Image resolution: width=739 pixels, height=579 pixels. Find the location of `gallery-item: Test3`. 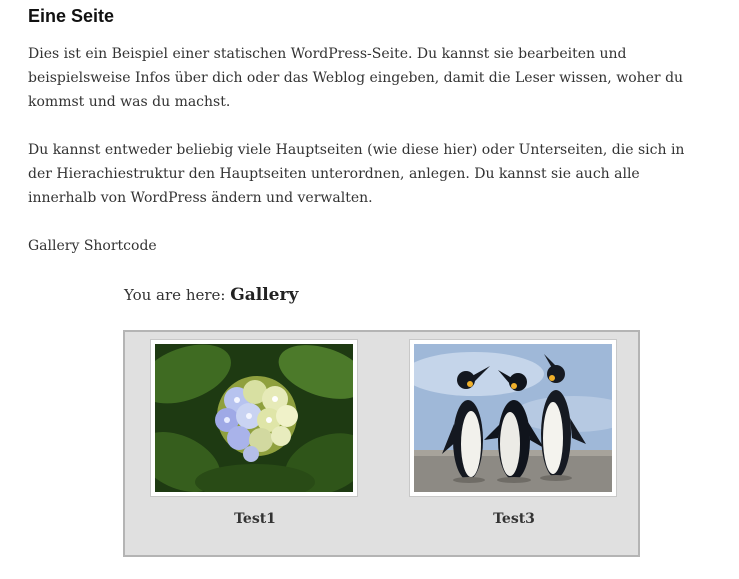

gallery-item: Test3 is located at coordinates (514, 433).